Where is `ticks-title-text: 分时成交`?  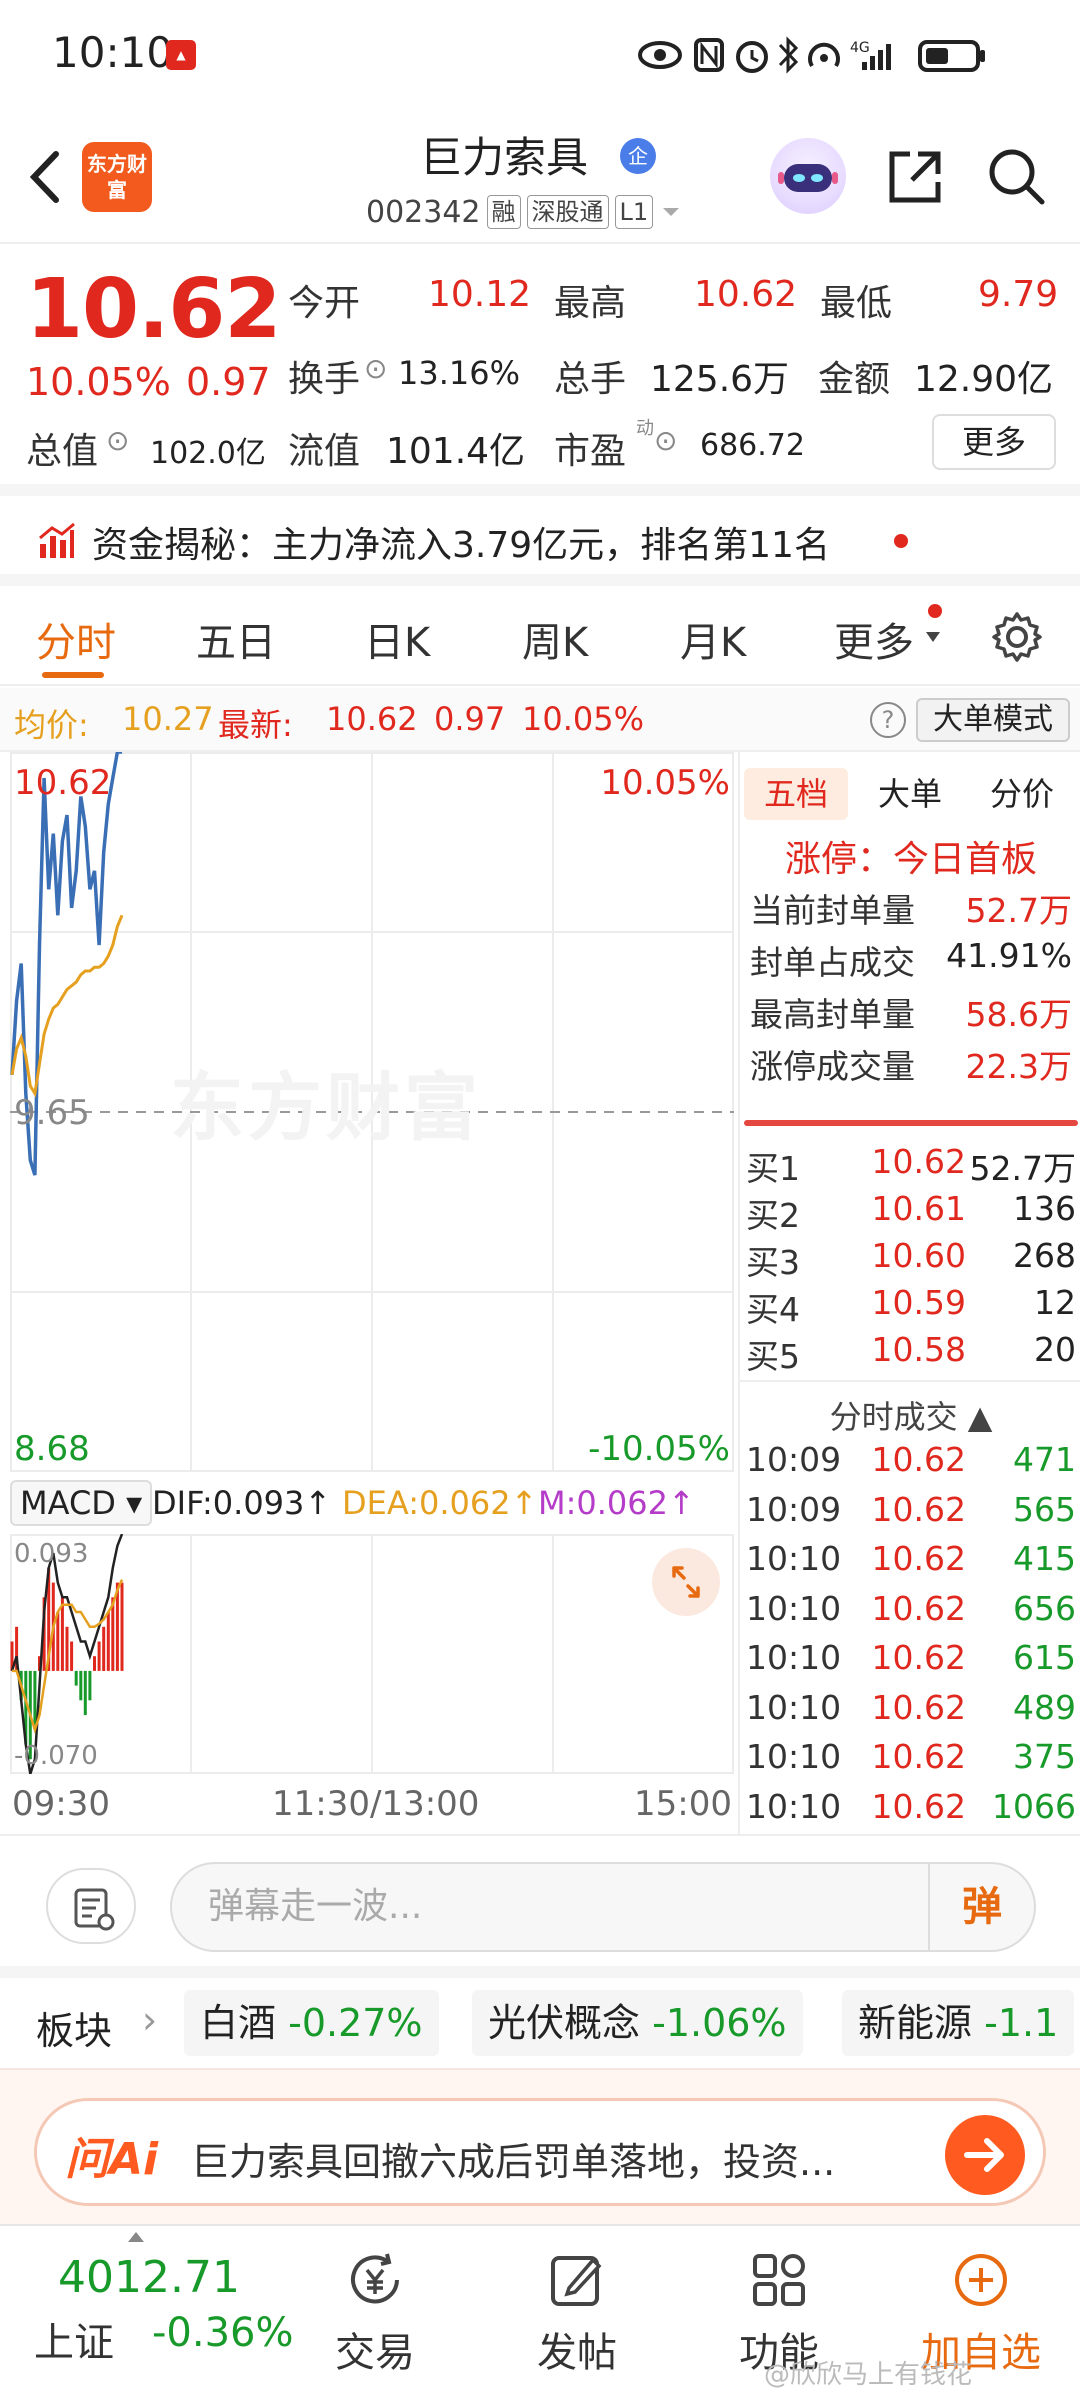 ticks-title-text: 分时成交 is located at coordinates (893, 1417).